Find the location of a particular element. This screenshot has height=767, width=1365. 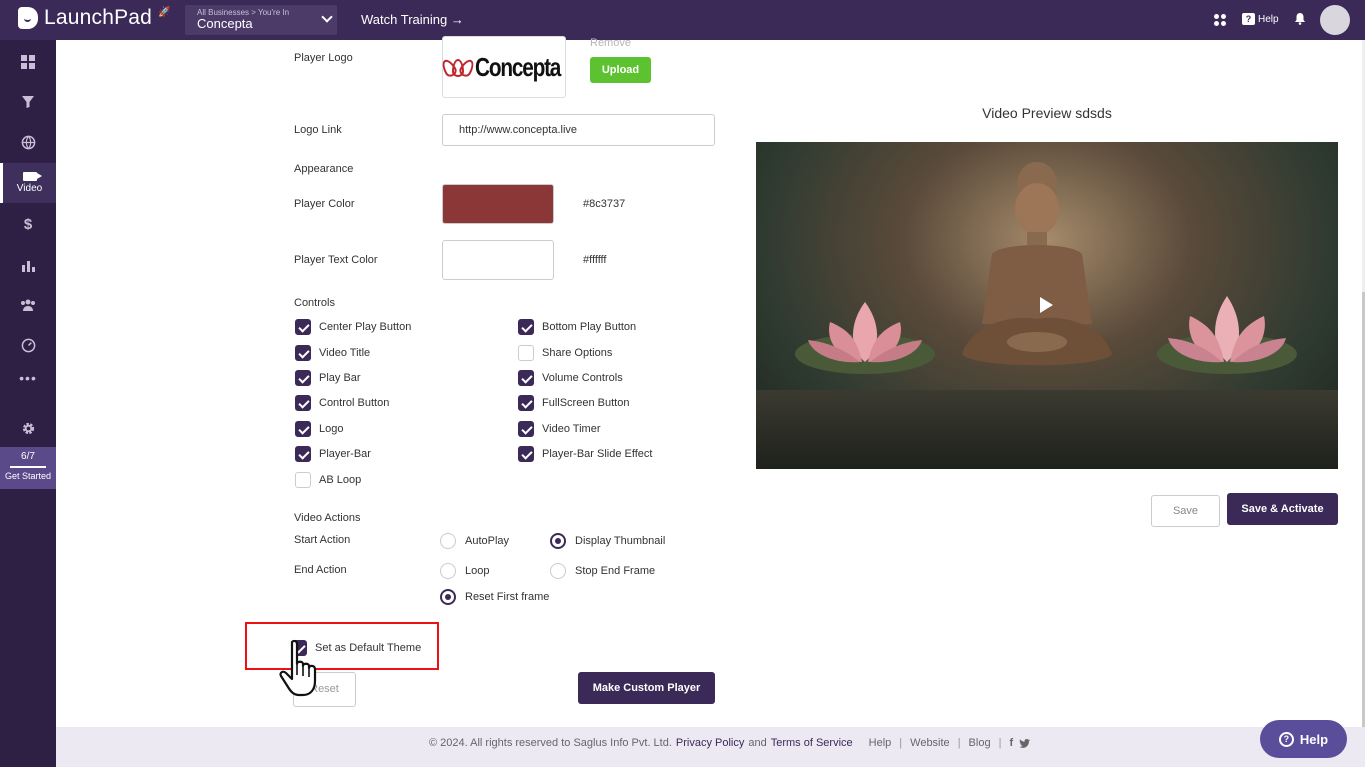

gear-icon is located at coordinates (28, 428).